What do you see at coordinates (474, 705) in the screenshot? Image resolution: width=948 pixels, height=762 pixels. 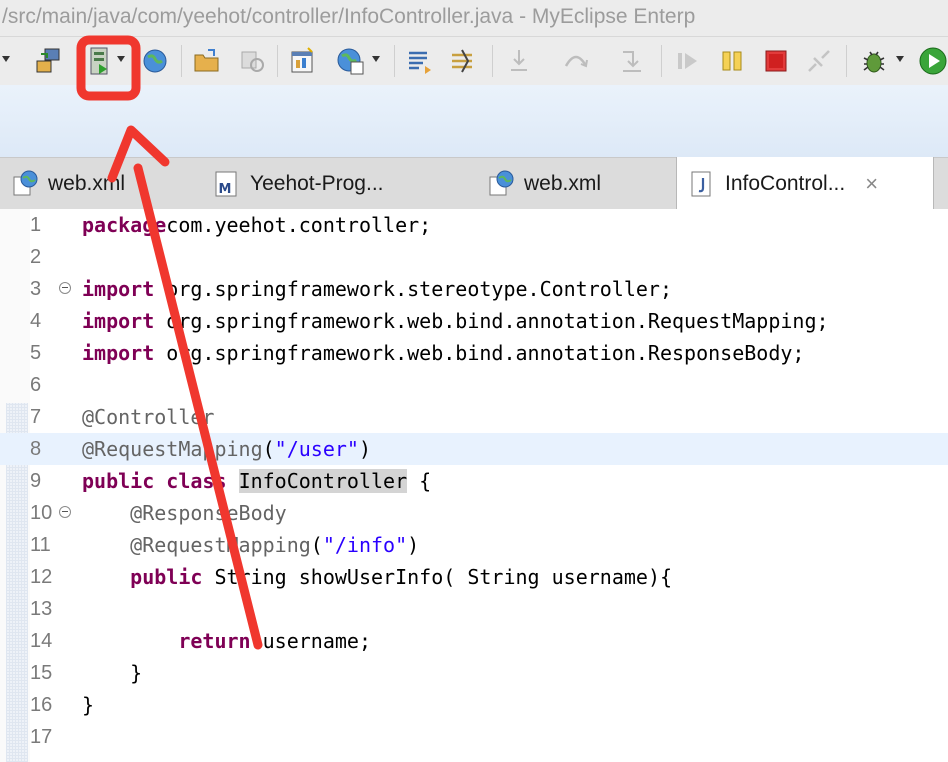 I see `code-line: 16}` at bounding box center [474, 705].